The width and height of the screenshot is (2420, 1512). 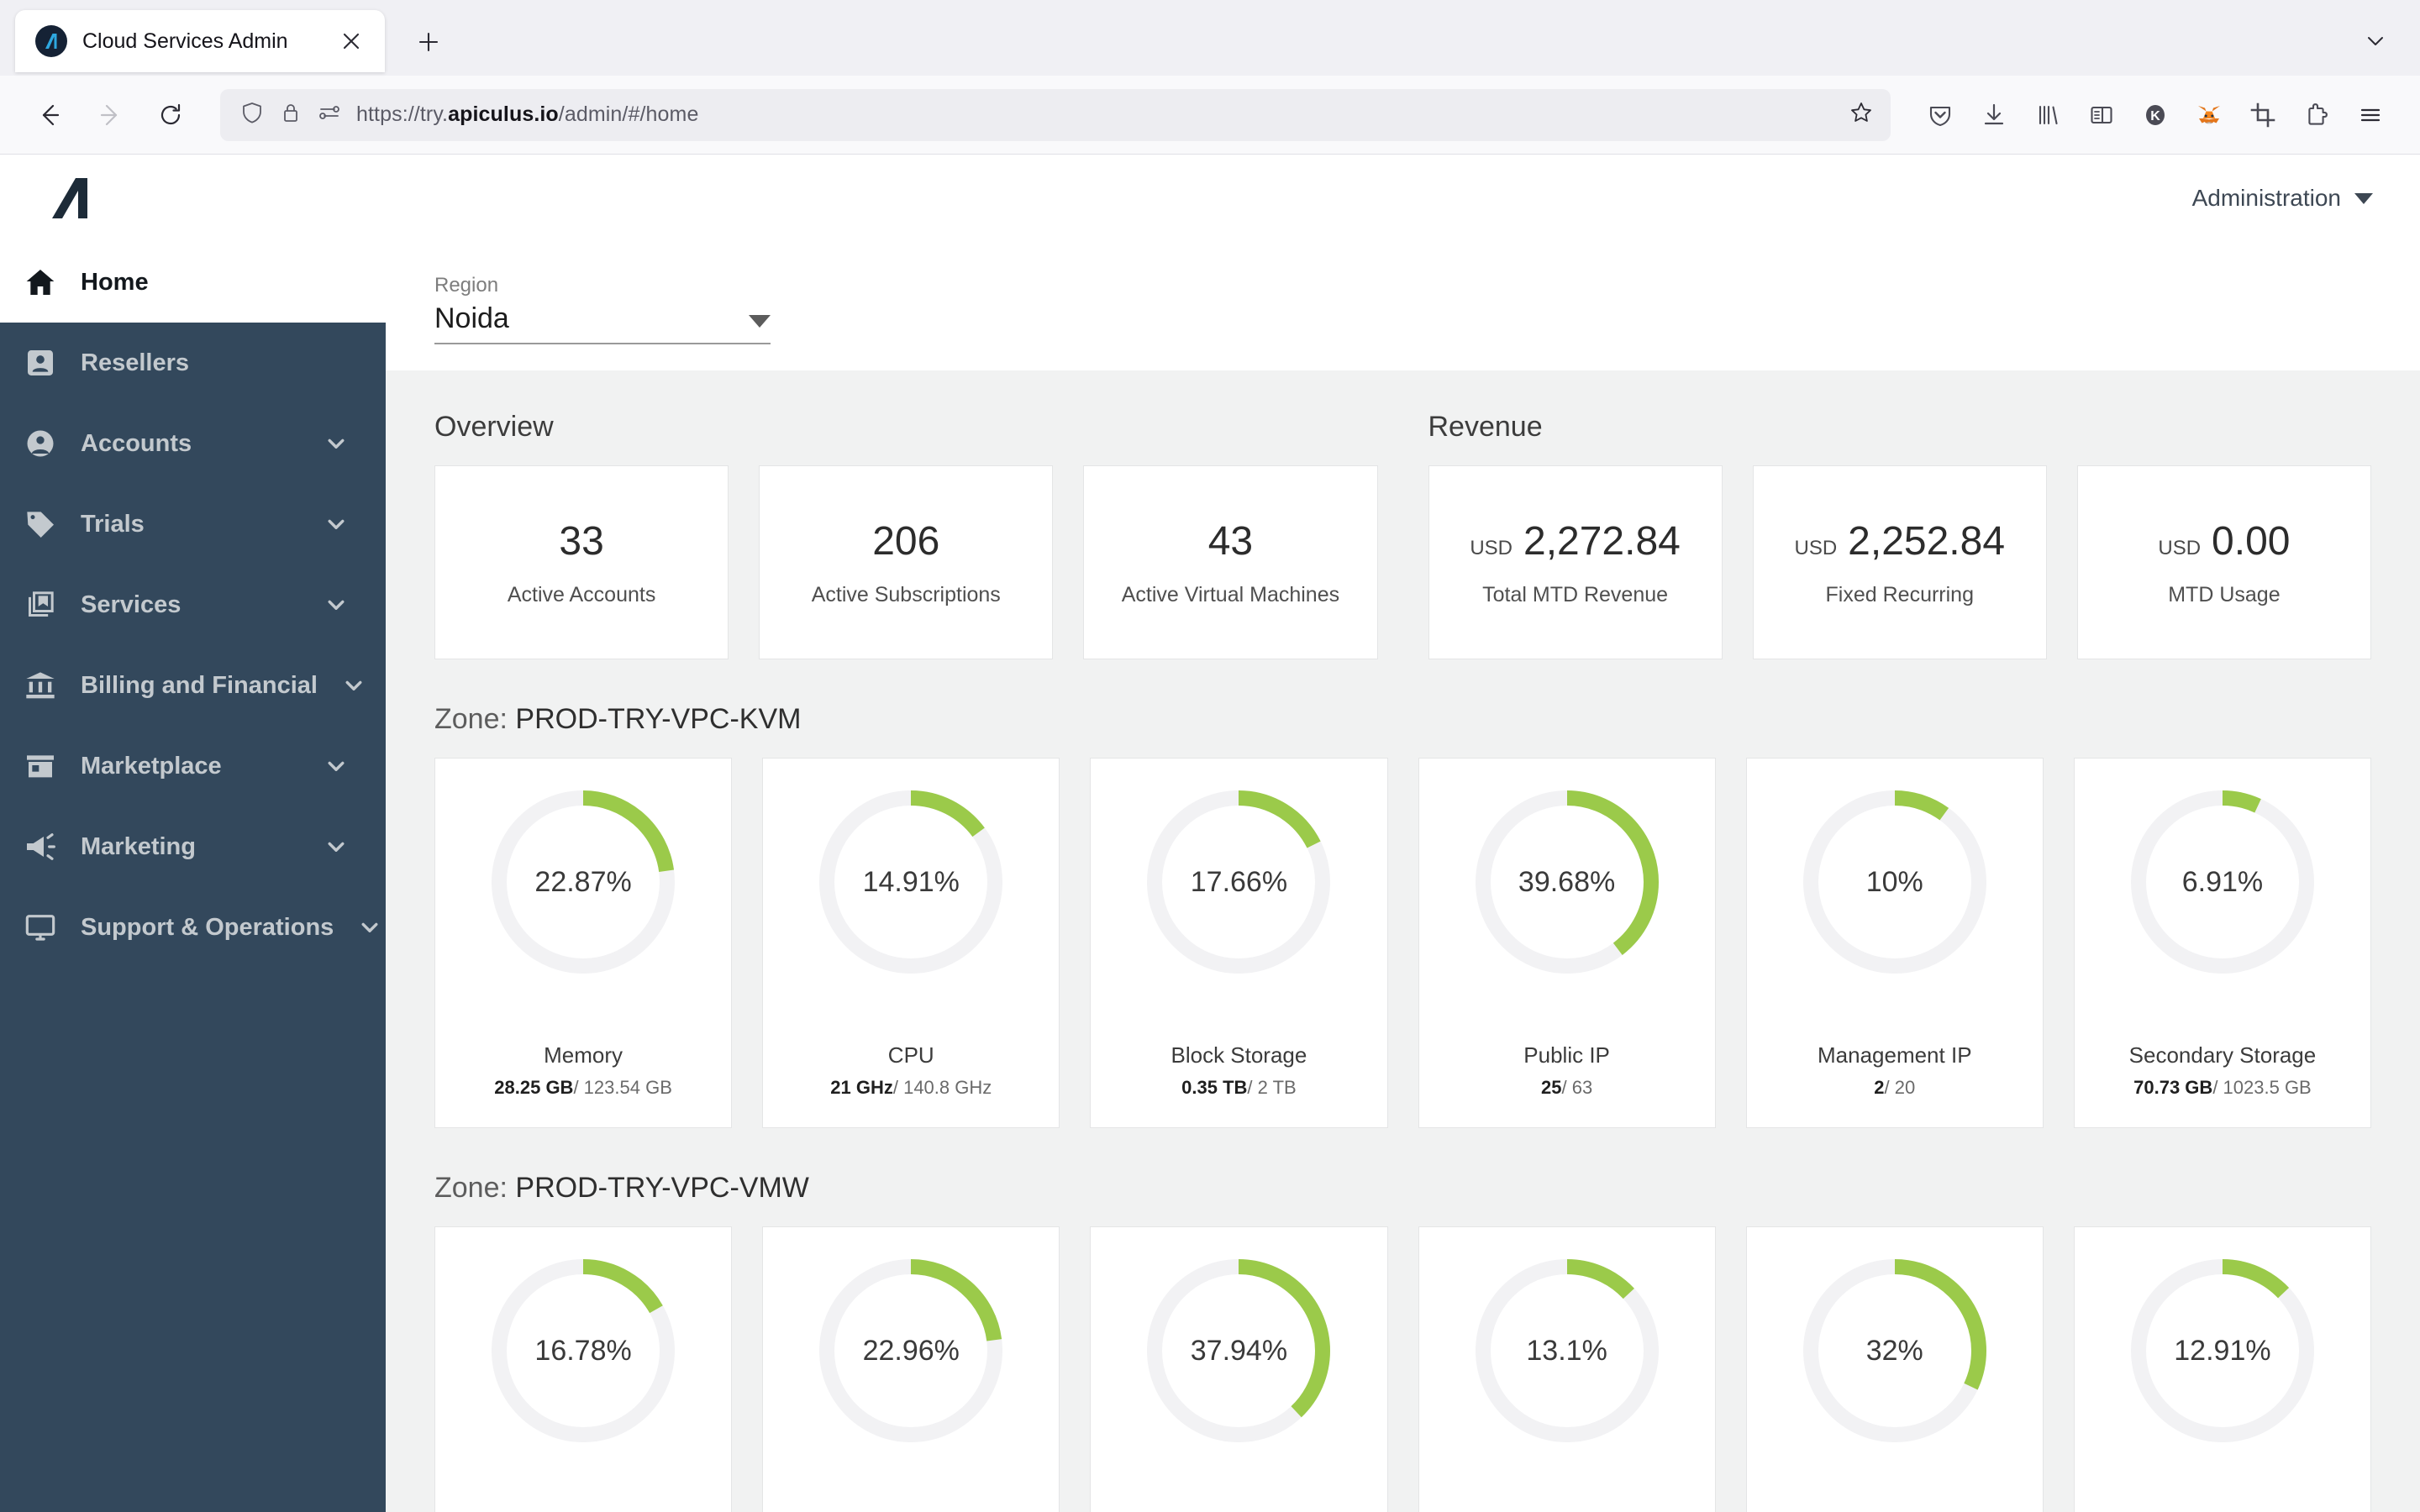 What do you see at coordinates (193, 363) in the screenshot?
I see `sidebar-item-resellers: Resellers` at bounding box center [193, 363].